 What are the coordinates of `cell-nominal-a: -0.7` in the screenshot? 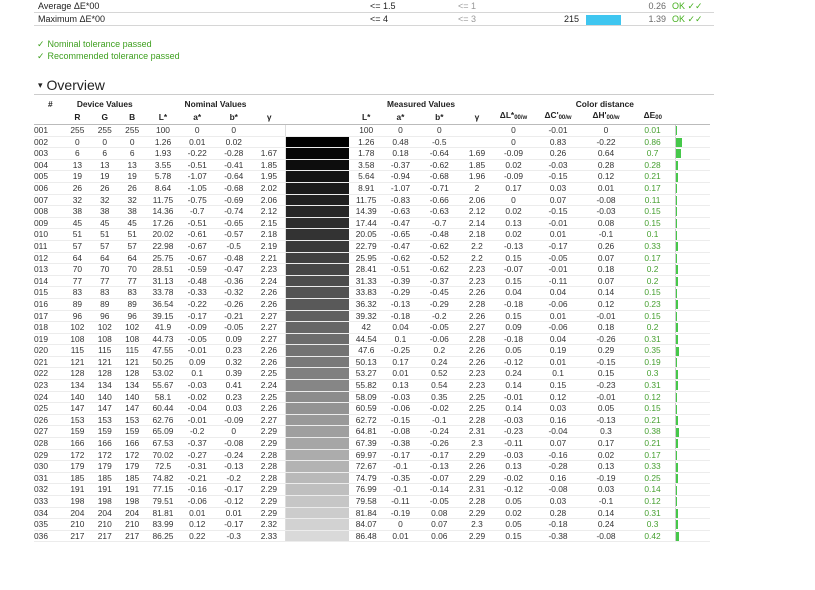 It's located at (197, 211).